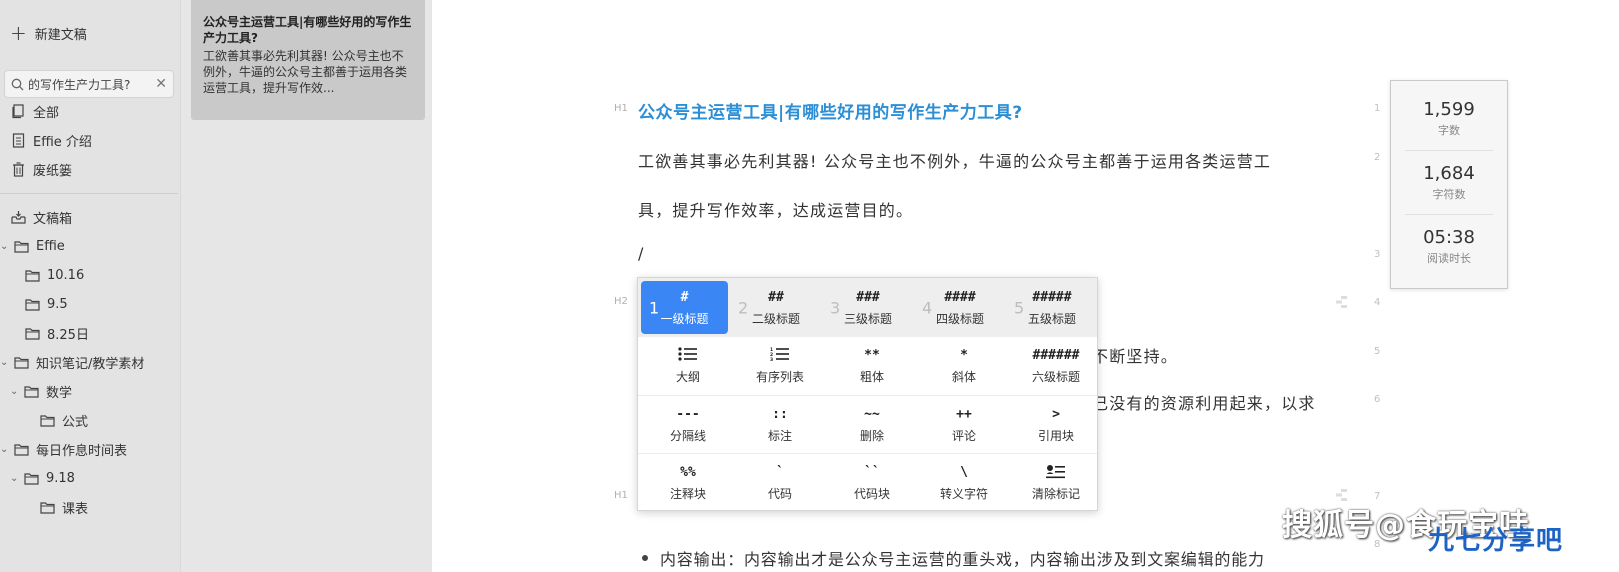  I want to click on italic-label: 斜体, so click(963, 377).